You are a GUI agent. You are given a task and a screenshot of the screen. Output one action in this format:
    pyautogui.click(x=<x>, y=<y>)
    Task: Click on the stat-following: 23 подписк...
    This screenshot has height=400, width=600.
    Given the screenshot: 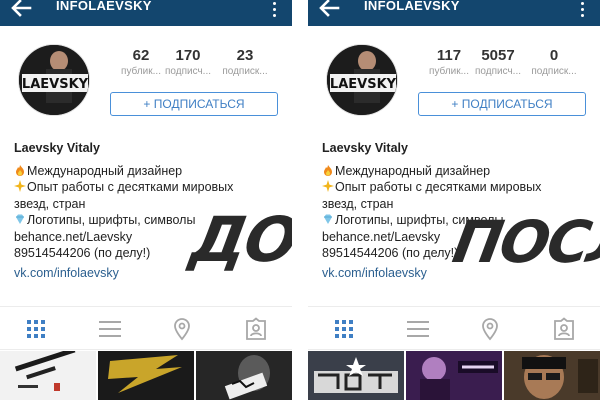 What is the action you would take?
    pyautogui.click(x=245, y=63)
    